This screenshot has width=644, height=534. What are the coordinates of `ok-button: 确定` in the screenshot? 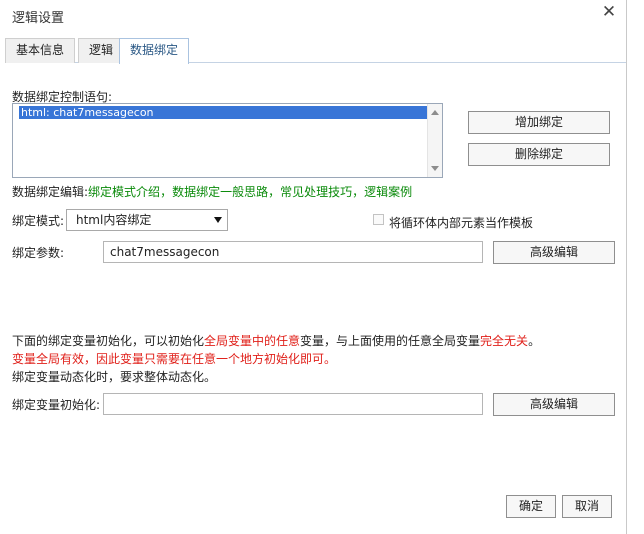 It's located at (531, 506).